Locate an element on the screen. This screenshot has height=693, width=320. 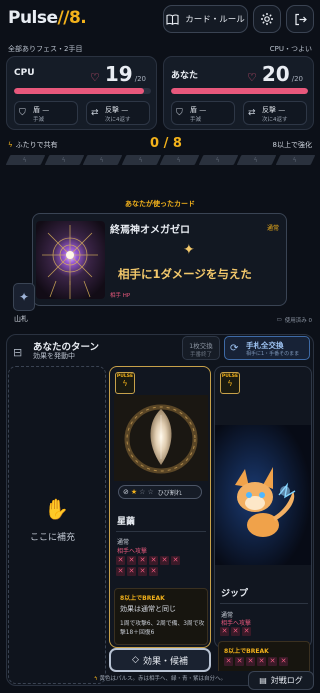
hand-icon: ✋ is located at coordinates (56, 509).